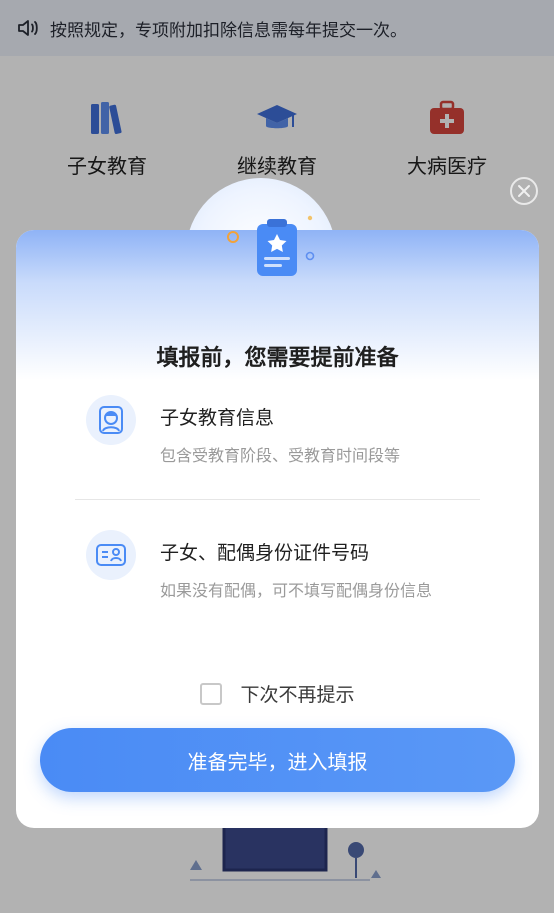  I want to click on requirement-title: 子女、配偶身份证件号码, so click(265, 553).